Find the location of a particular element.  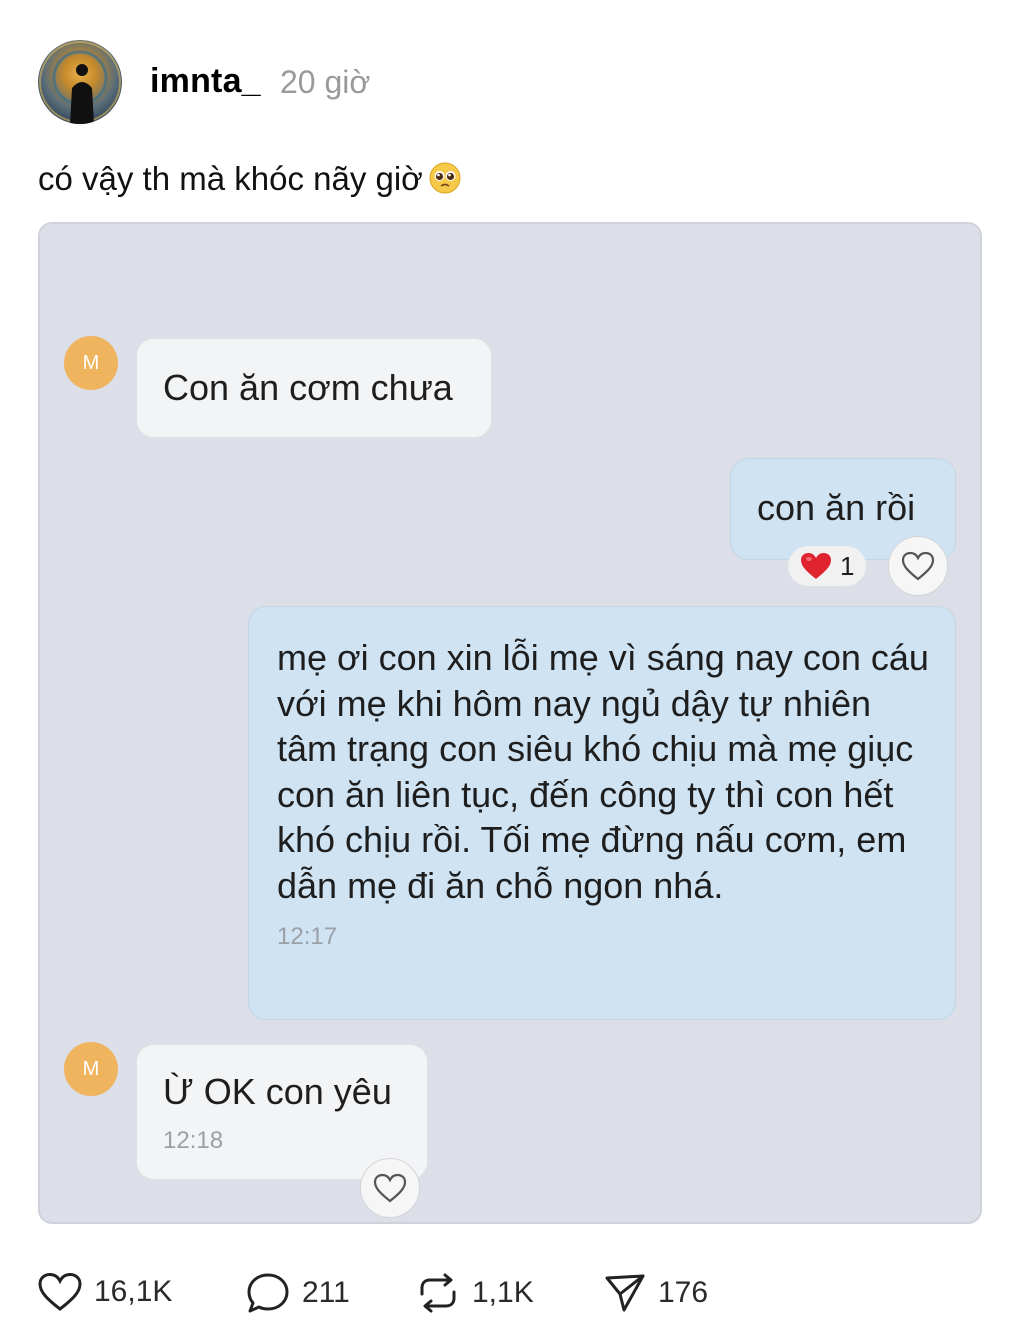

comment-count: 211 is located at coordinates (326, 1292).